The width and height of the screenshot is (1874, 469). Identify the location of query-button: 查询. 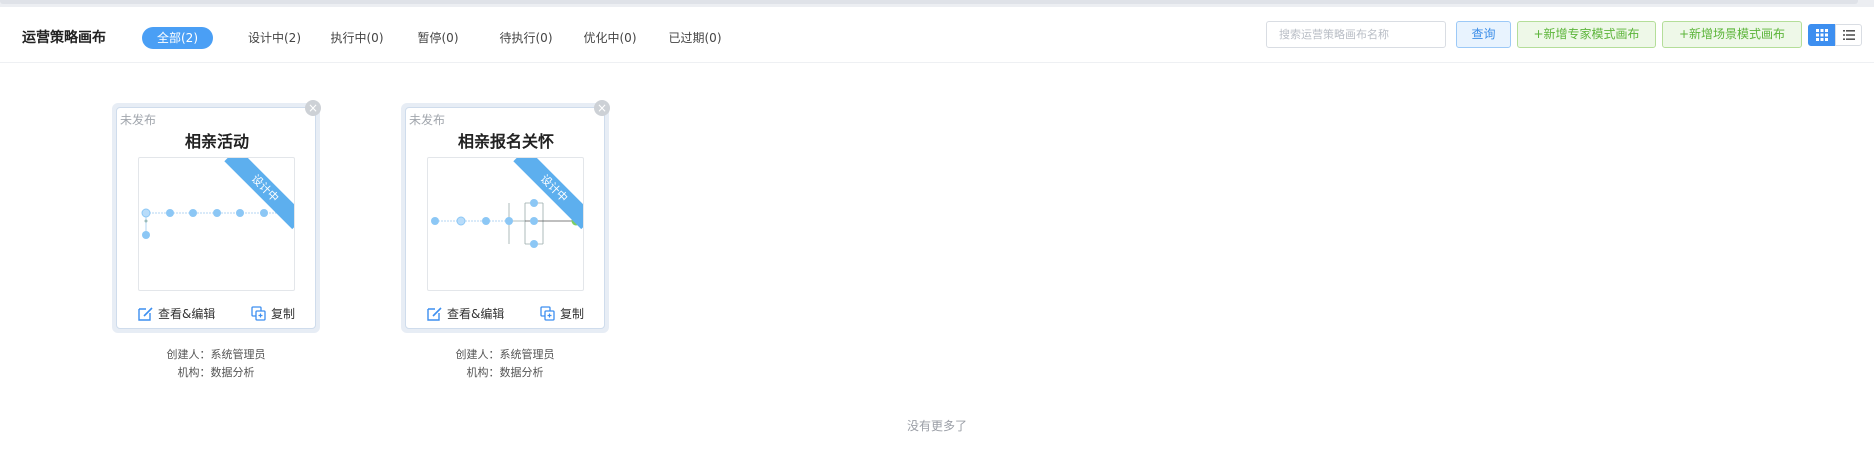
(1483, 34).